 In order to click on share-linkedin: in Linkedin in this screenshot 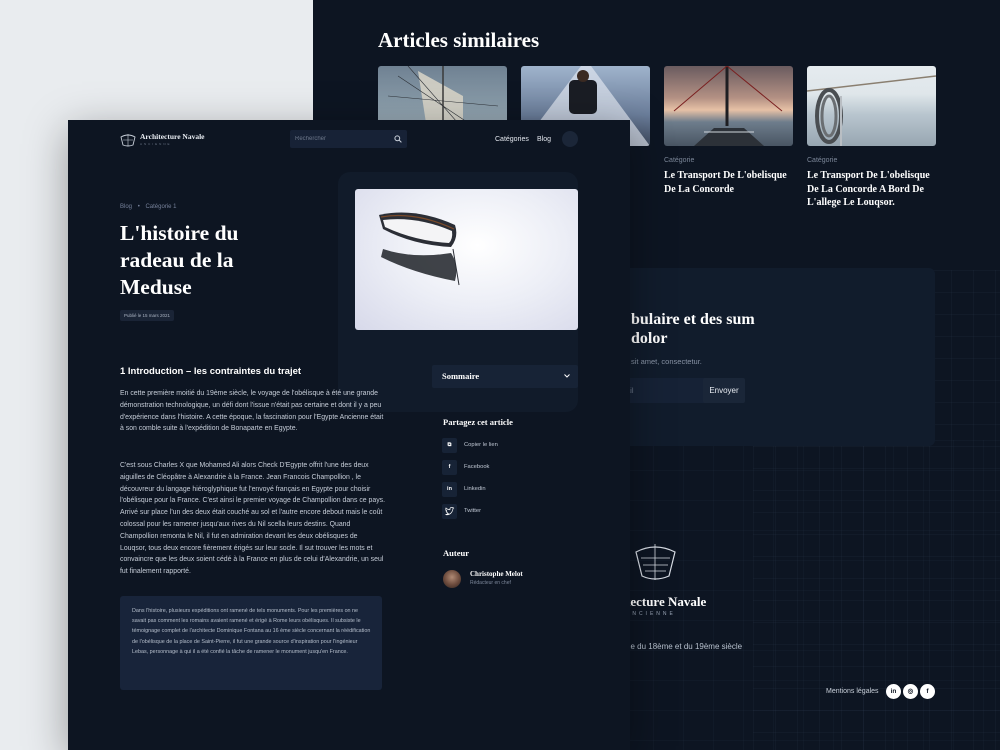, I will do `click(507, 489)`.